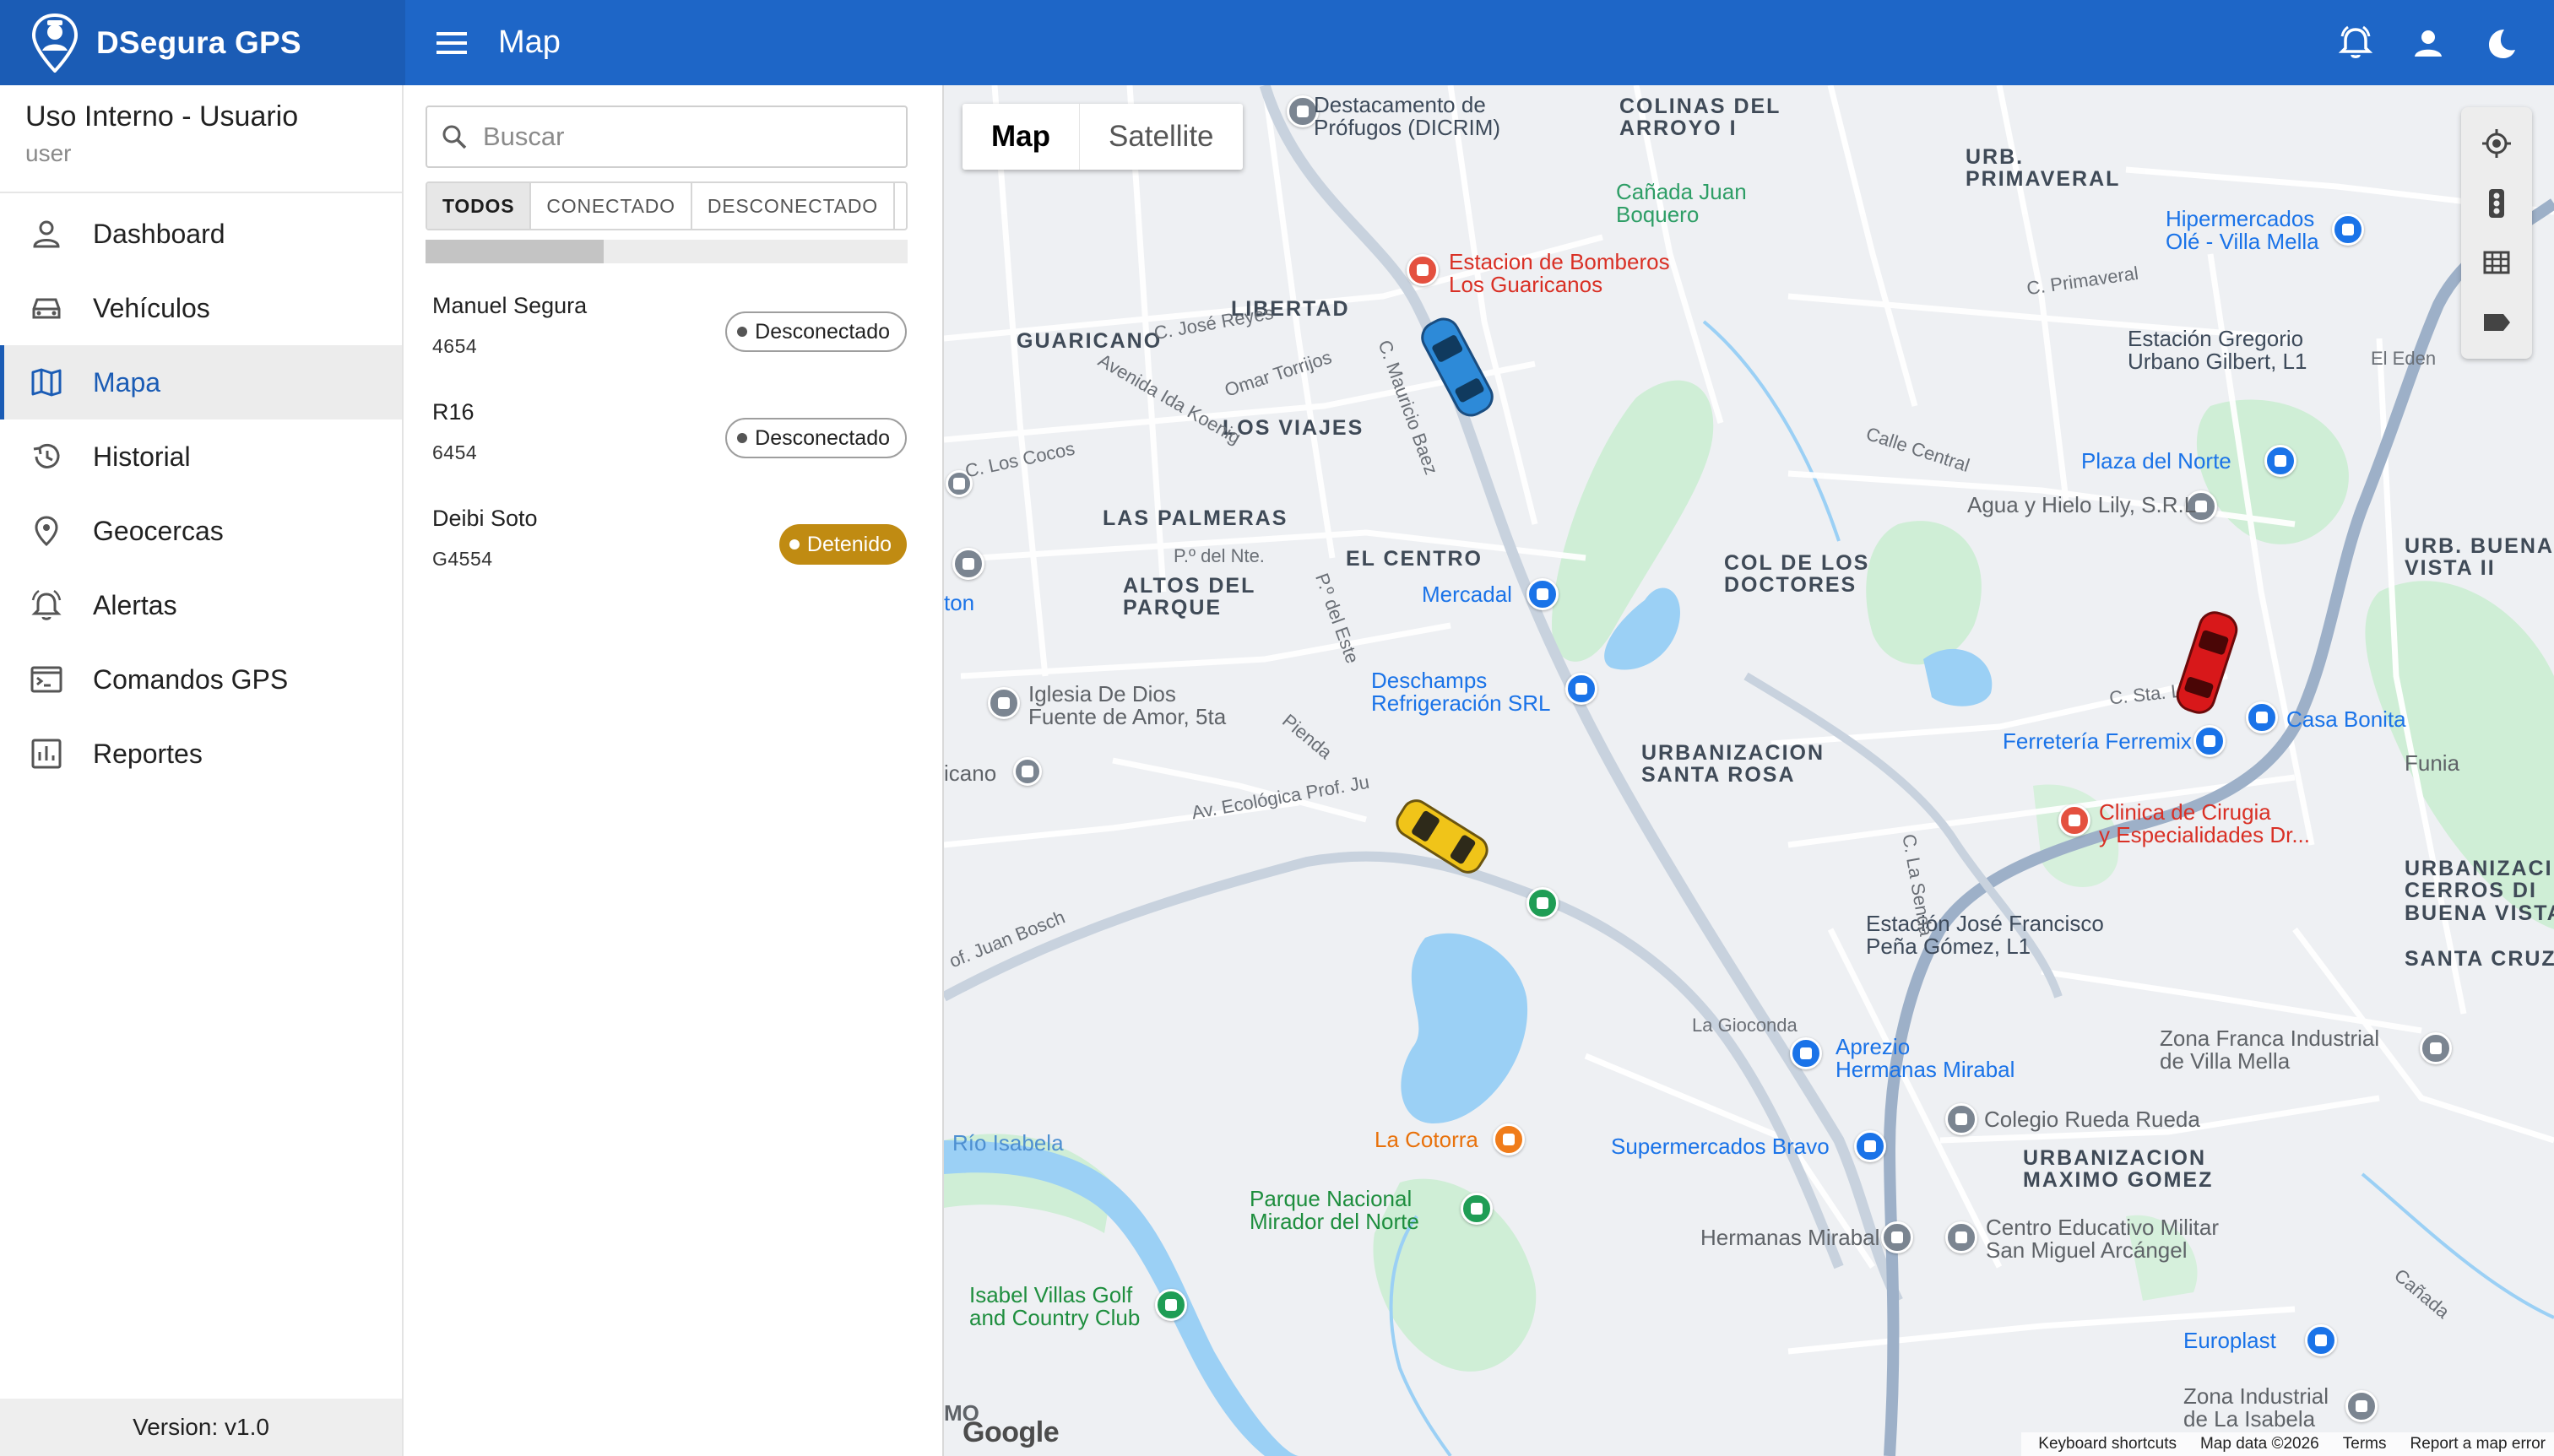 The height and width of the screenshot is (1456, 2554). I want to click on nav-item-mapa: Mapa, so click(201, 382).